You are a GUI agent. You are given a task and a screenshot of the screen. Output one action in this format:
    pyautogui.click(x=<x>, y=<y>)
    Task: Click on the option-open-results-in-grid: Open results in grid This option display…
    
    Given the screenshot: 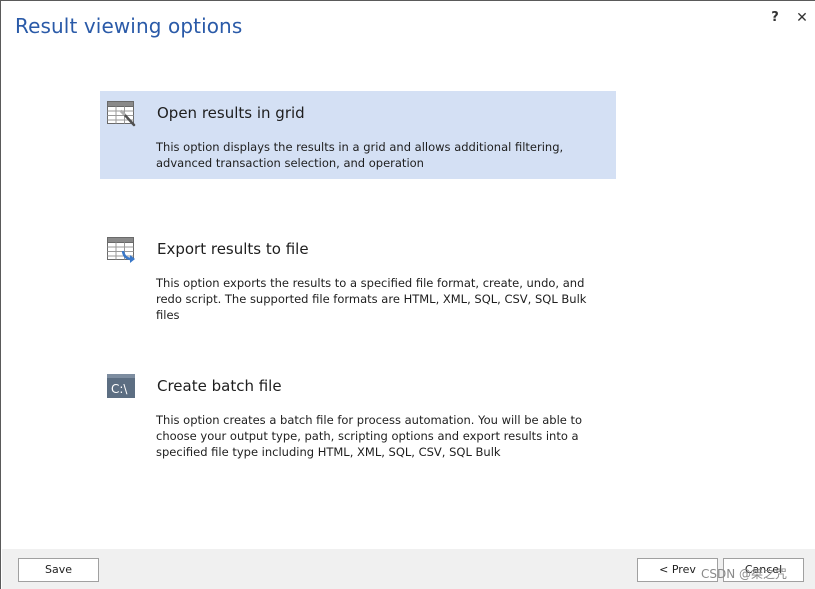 What is the action you would take?
    pyautogui.click(x=358, y=135)
    